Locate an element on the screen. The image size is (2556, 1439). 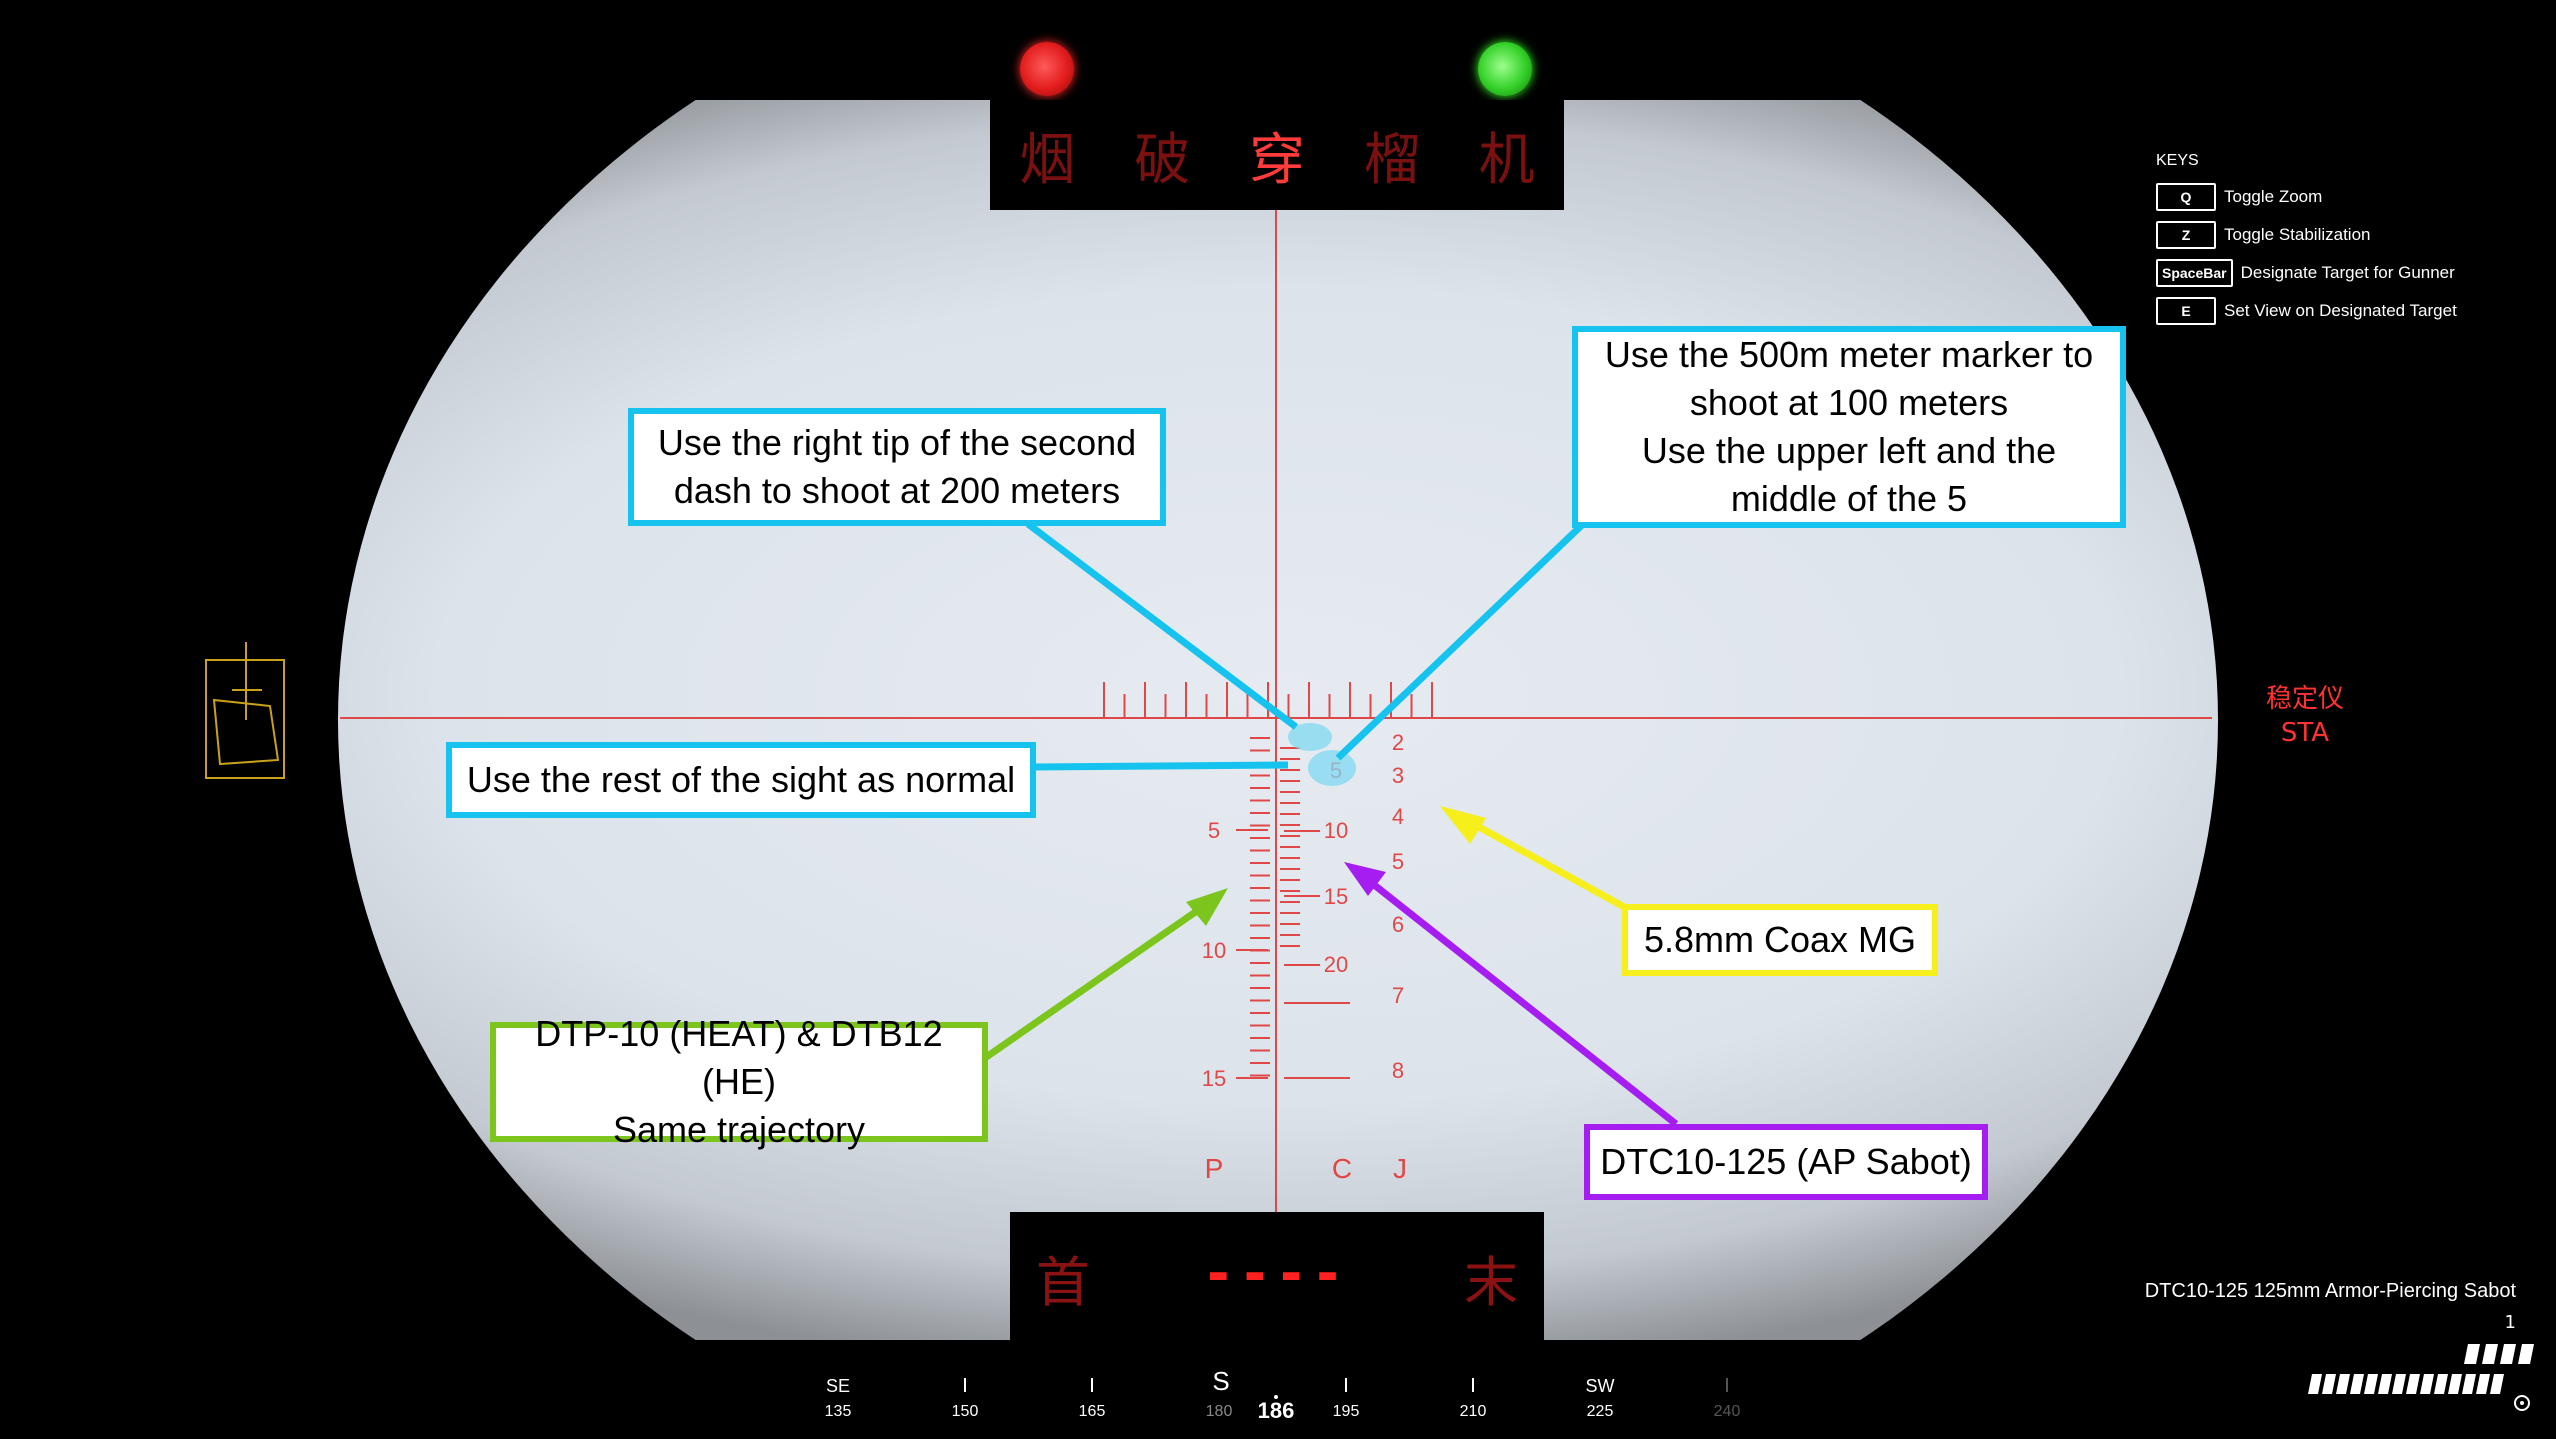
key-row-designate: SpaceBar Designate Target for Gunner is located at coordinates (2306, 273).